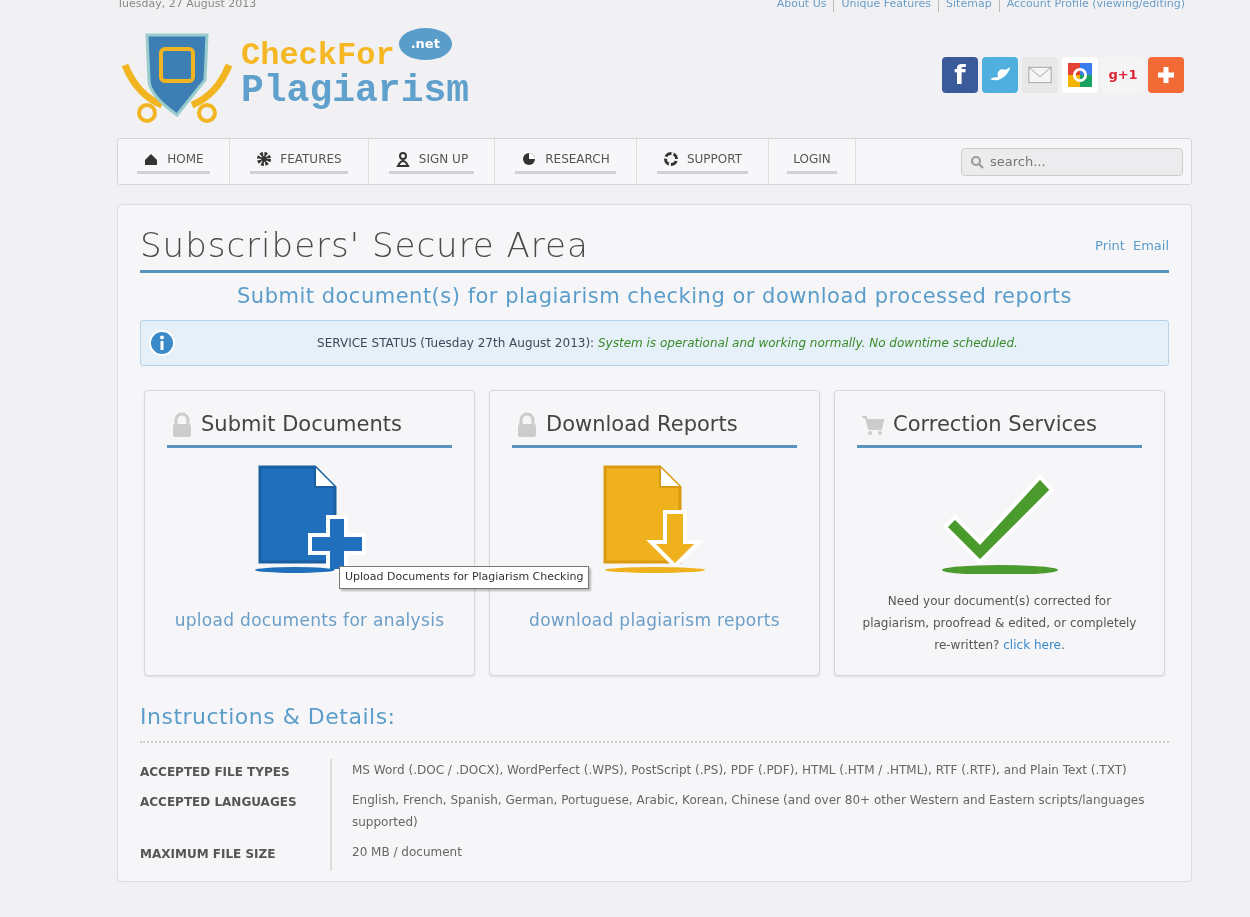 Image resolution: width=1250 pixels, height=917 pixels. I want to click on panel-text: Need your document(s) corrected for plagiarism, proofread & edited, or completely re-written? click here., so click(999, 623).